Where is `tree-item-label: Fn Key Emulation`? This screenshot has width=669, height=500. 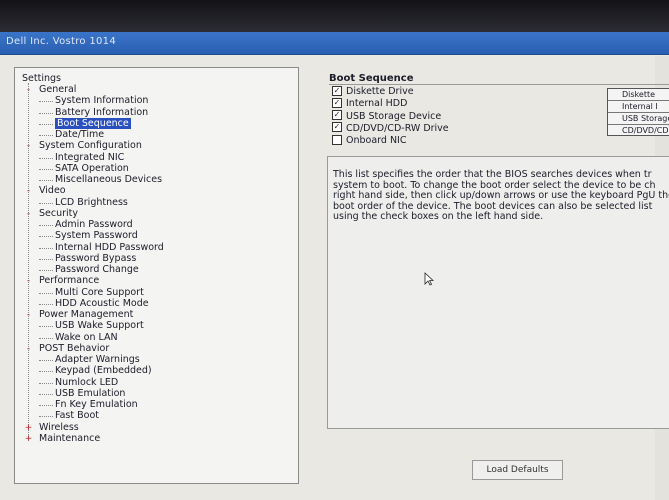 tree-item-label: Fn Key Emulation is located at coordinates (96, 404).